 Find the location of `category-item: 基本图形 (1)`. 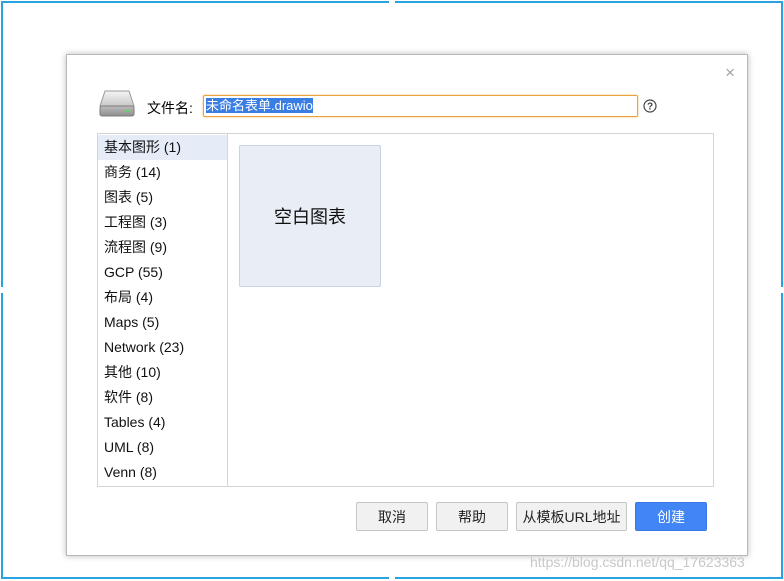

category-item: 基本图形 (1) is located at coordinates (162, 147).